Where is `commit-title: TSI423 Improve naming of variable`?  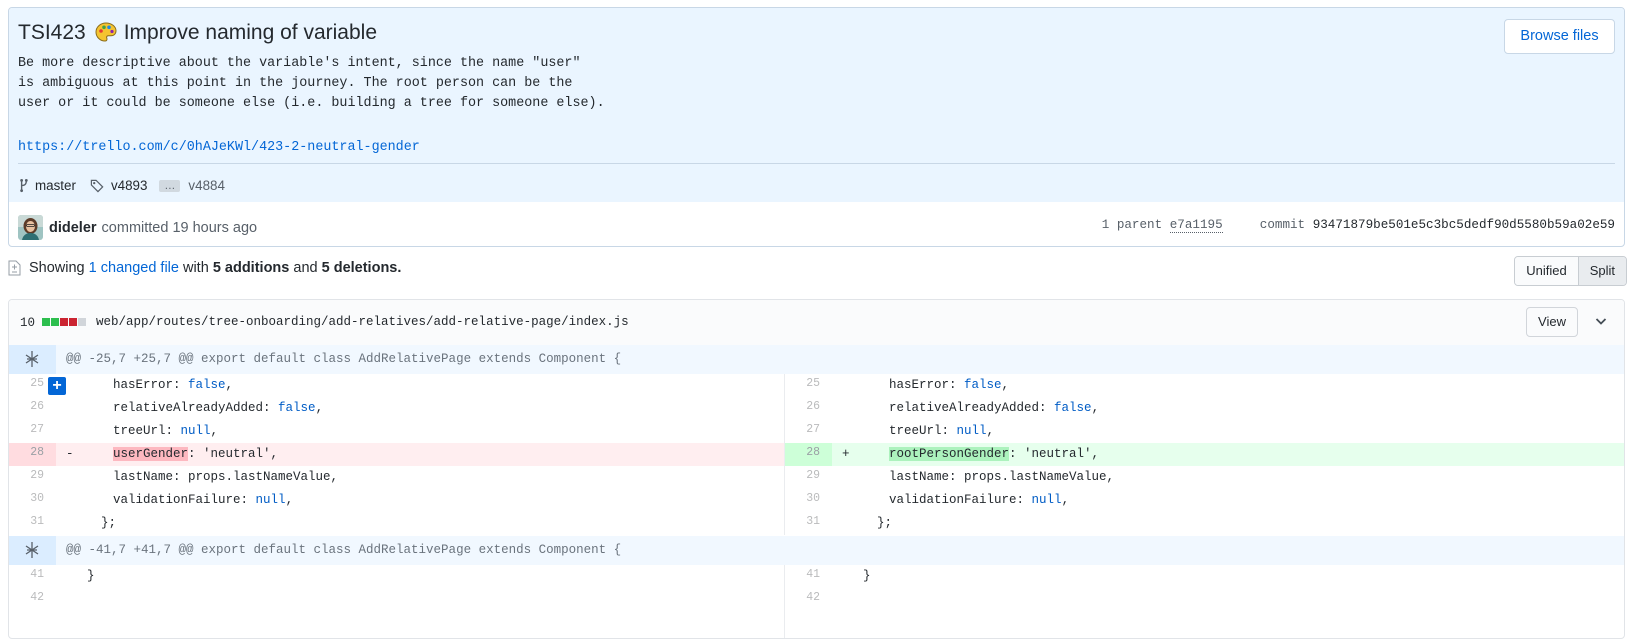 commit-title: TSI423 Improve naming of variable is located at coordinates (197, 33).